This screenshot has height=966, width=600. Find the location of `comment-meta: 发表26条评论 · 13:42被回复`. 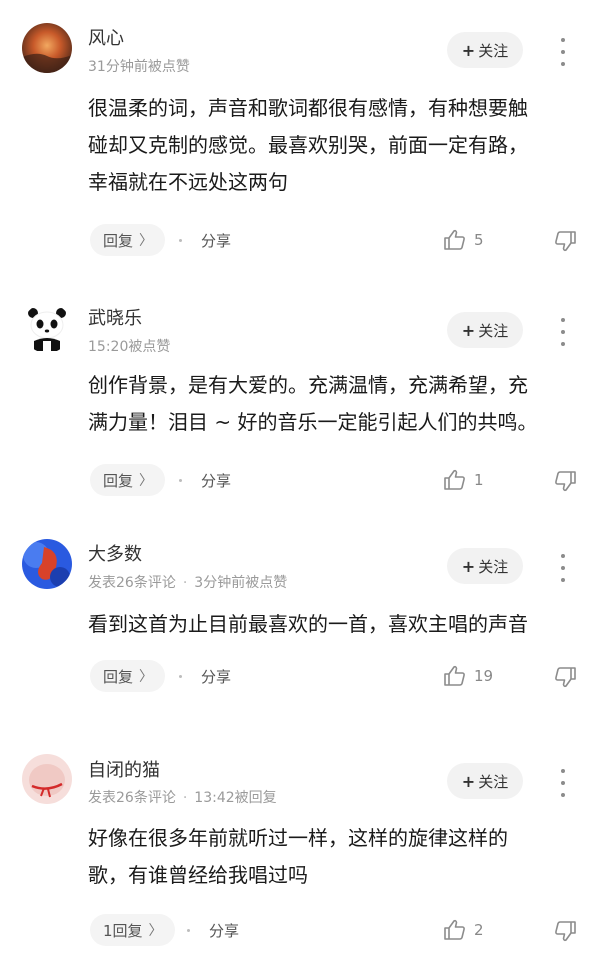

comment-meta: 发表26条评论 · 13:42被回复 is located at coordinates (182, 797).